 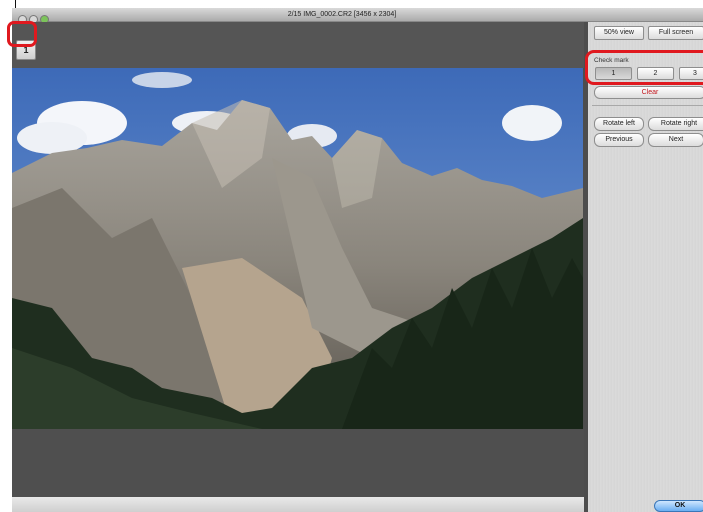 I want to click on rotate-right-button: Rotate right, so click(x=675, y=124).